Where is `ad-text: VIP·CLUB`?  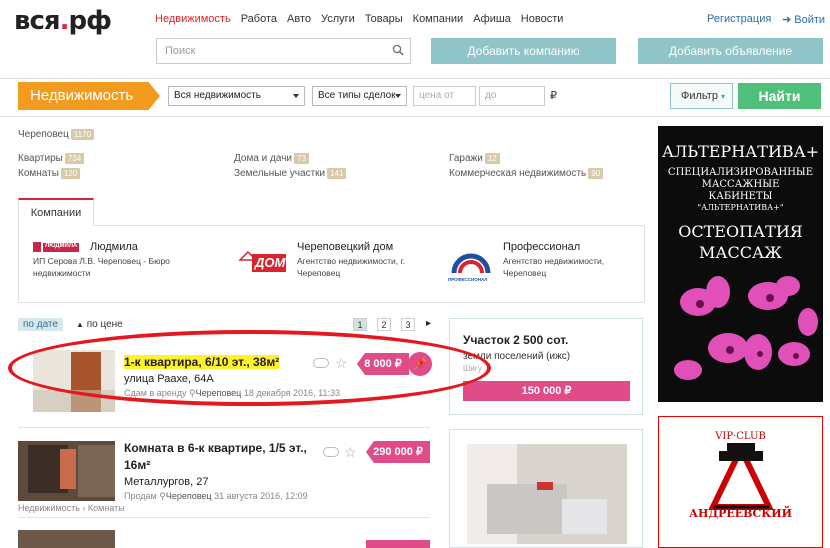 ad-text: VIP·CLUB is located at coordinates (740, 436).